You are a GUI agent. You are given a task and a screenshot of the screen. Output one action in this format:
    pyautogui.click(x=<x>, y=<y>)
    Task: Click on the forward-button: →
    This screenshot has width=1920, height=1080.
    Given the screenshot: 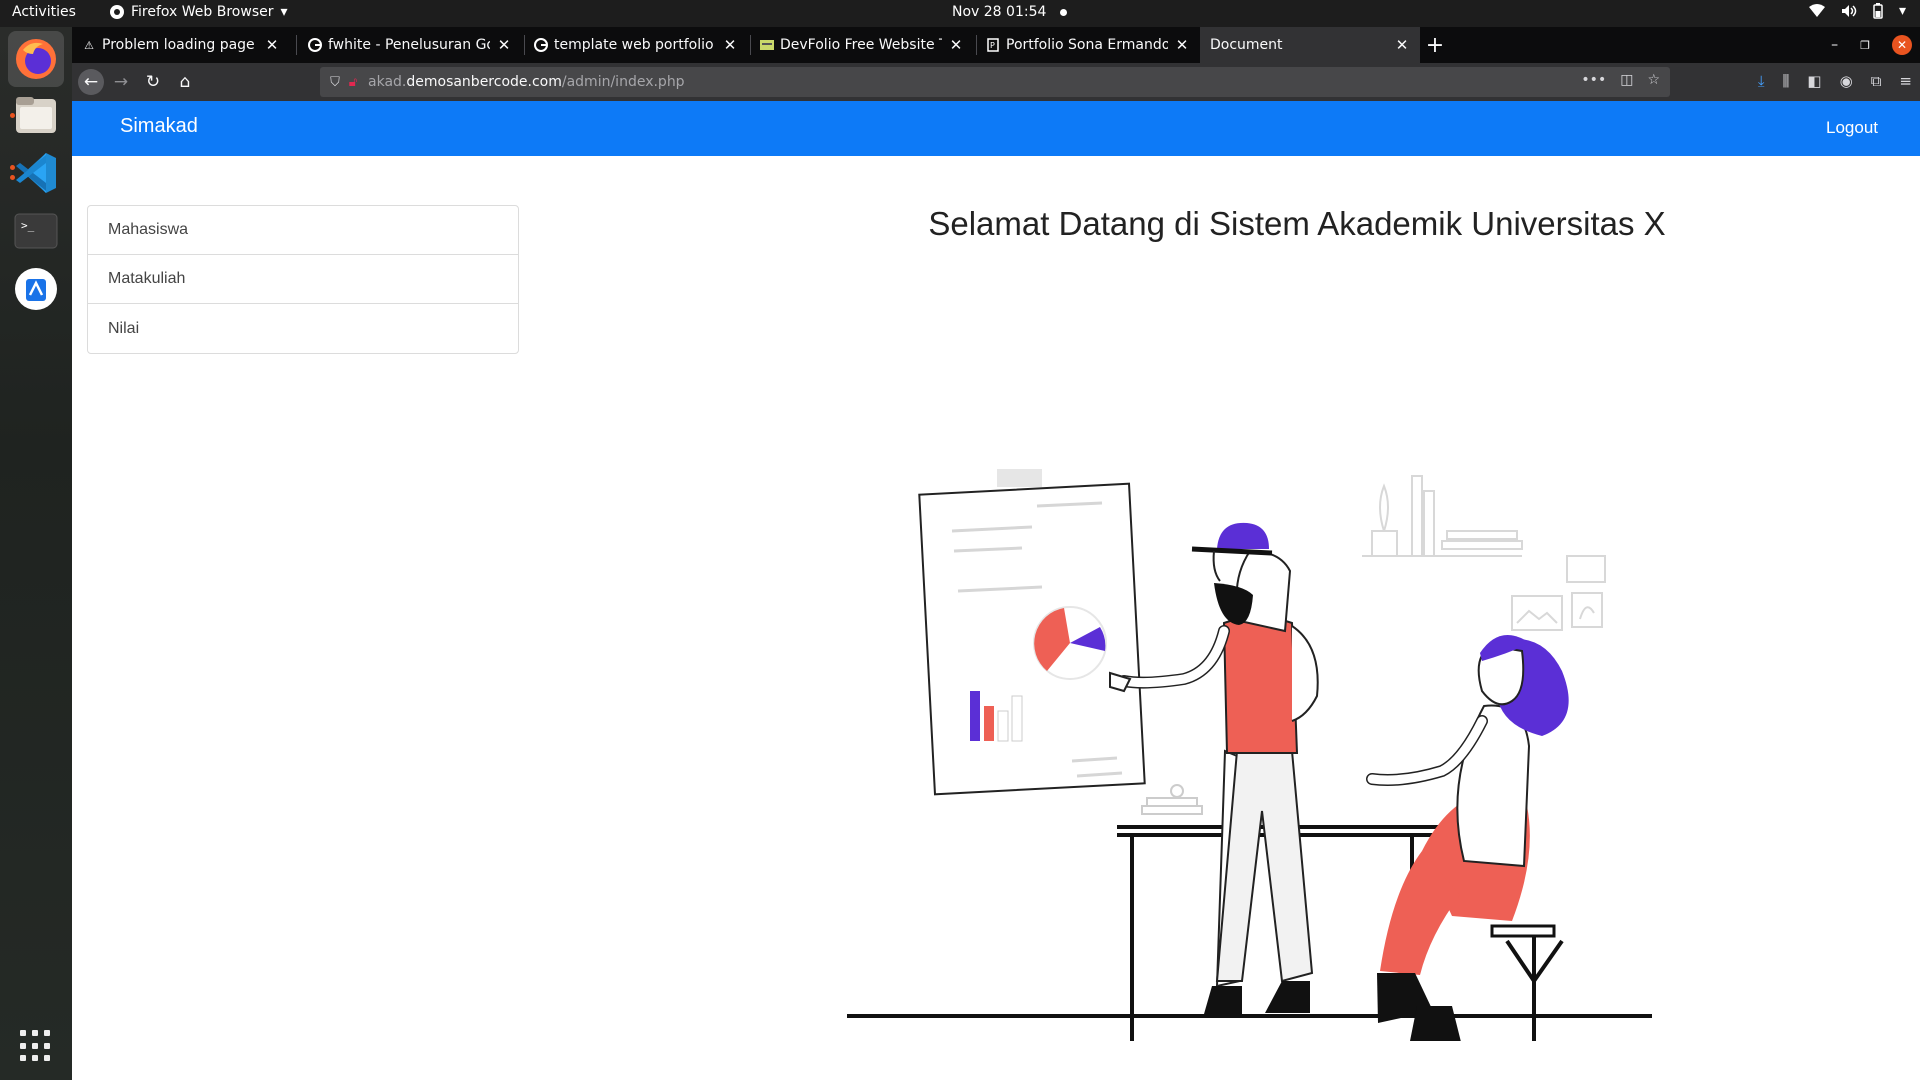 What is the action you would take?
    pyautogui.click(x=121, y=82)
    